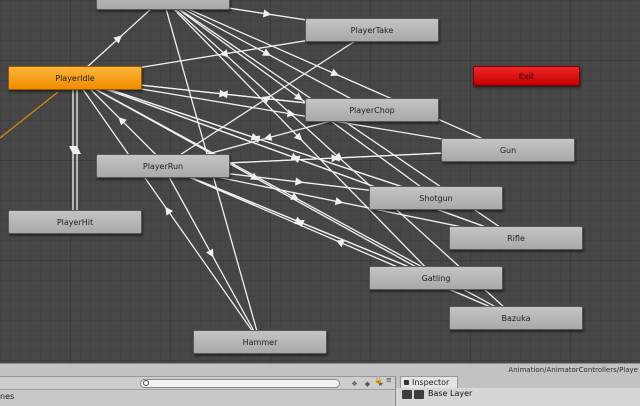  I want to click on state-label: Gatling, so click(436, 278).